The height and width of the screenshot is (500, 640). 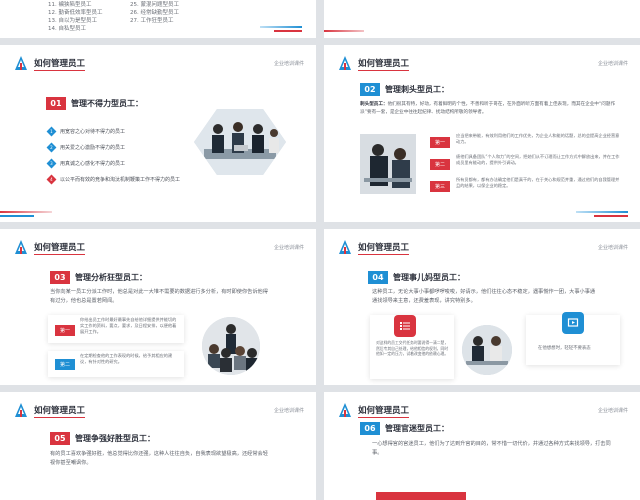 What do you see at coordinates (154, 13) in the screenshot?
I see `top-item: 26. 经常缺勤型员工` at bounding box center [154, 13].